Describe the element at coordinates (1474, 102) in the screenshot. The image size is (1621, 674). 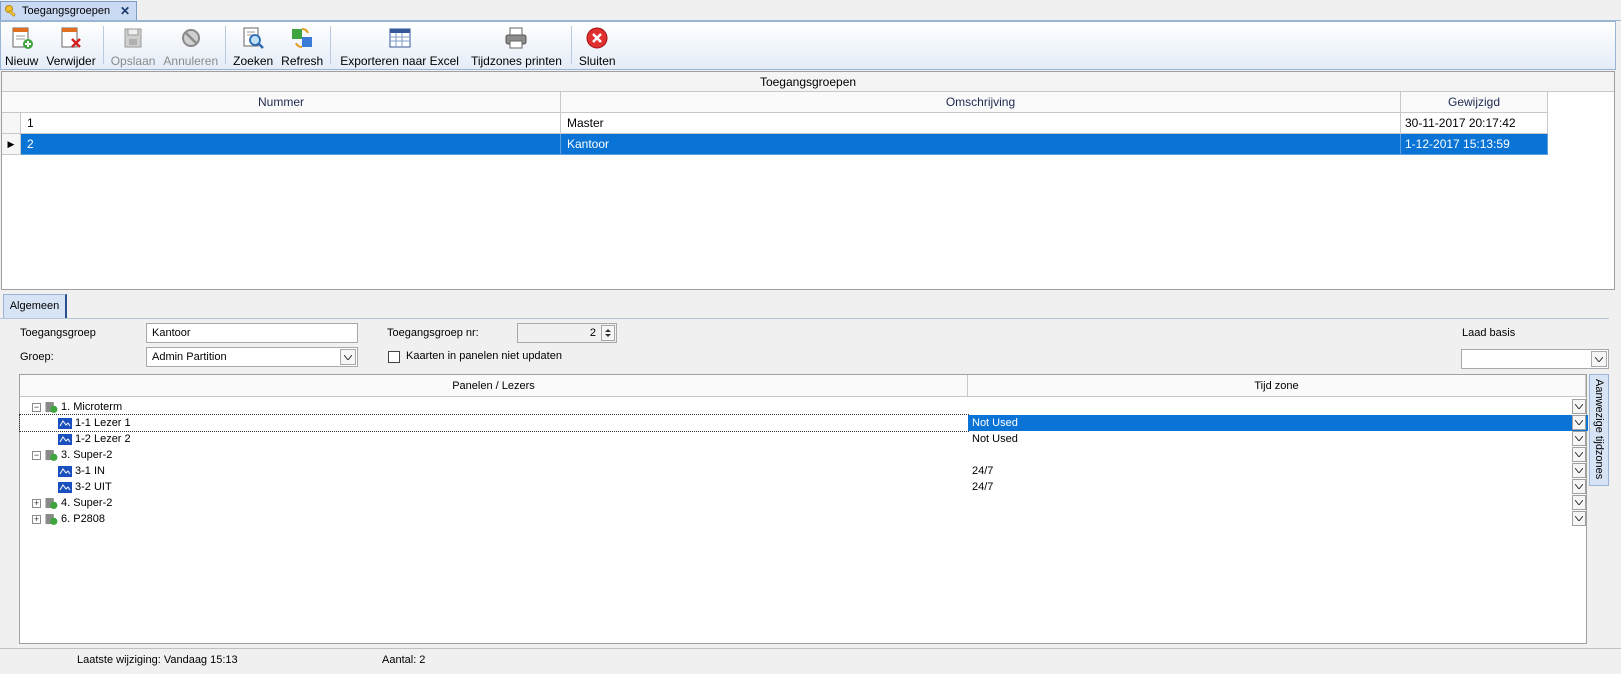
I see `column-header-gewijzigd: Gewijzigd` at that location.